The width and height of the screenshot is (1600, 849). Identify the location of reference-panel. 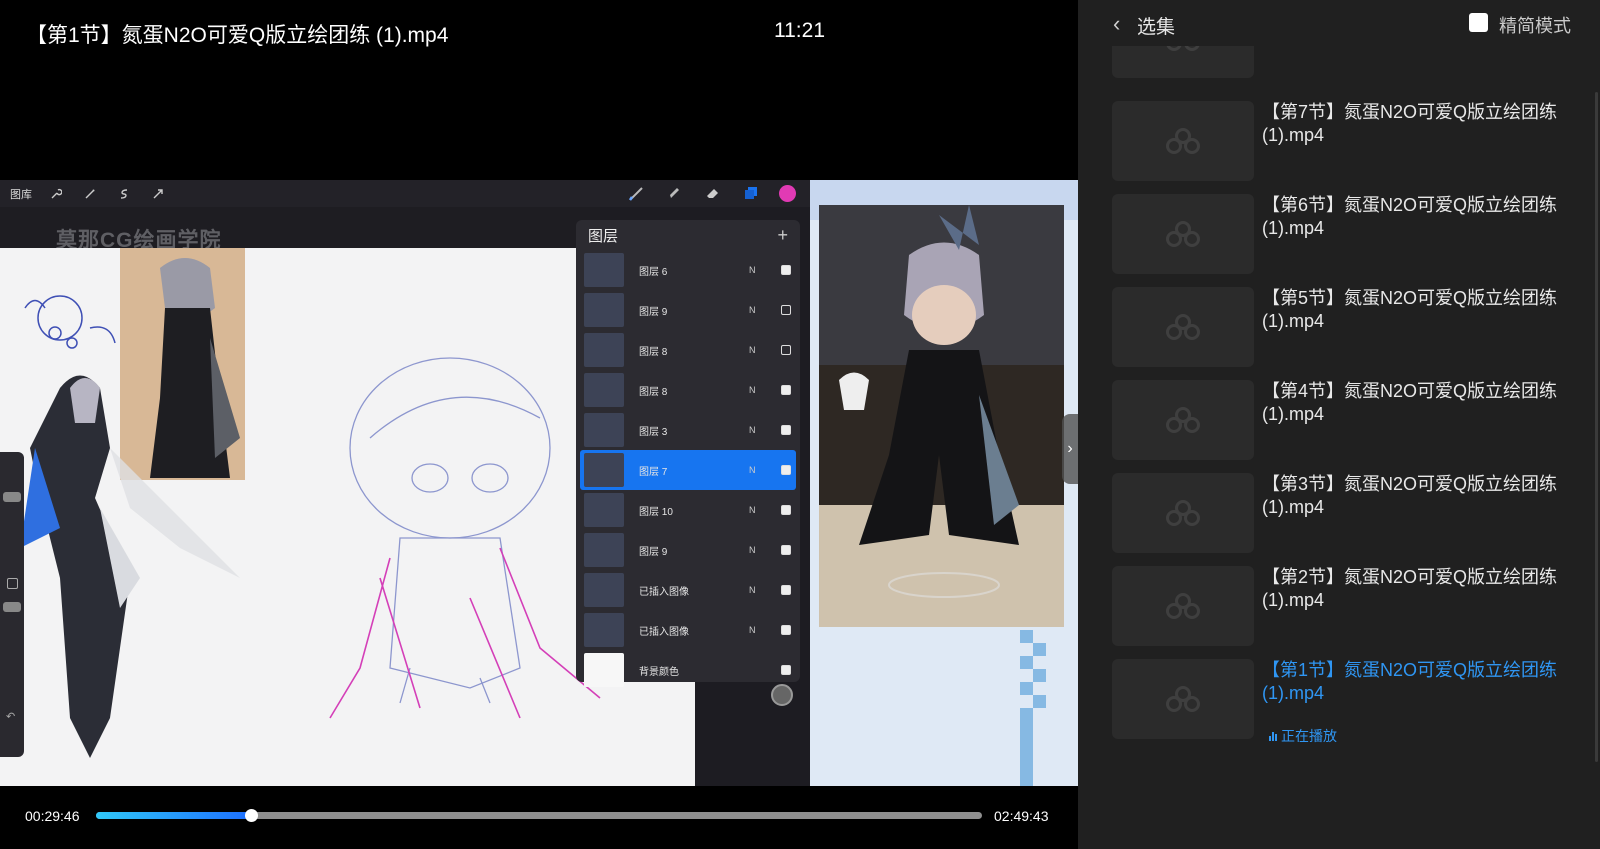
(944, 483).